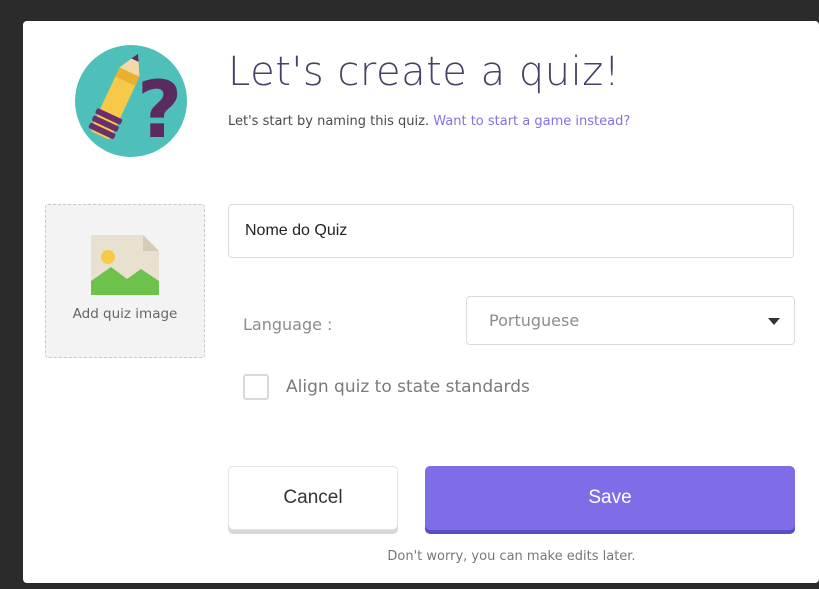 The height and width of the screenshot is (589, 819). What do you see at coordinates (125, 265) in the screenshot?
I see `image-placeholder-icon` at bounding box center [125, 265].